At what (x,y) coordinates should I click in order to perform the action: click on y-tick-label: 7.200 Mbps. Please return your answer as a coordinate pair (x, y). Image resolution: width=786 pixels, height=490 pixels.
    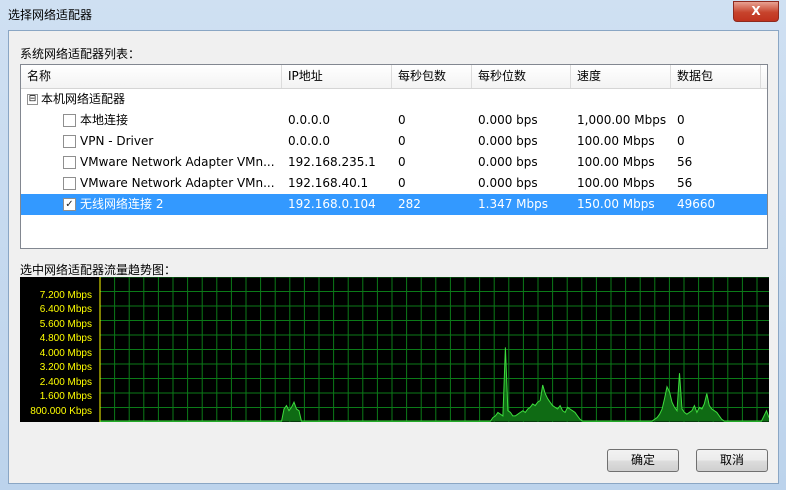
    Looking at the image, I should click on (66, 295).